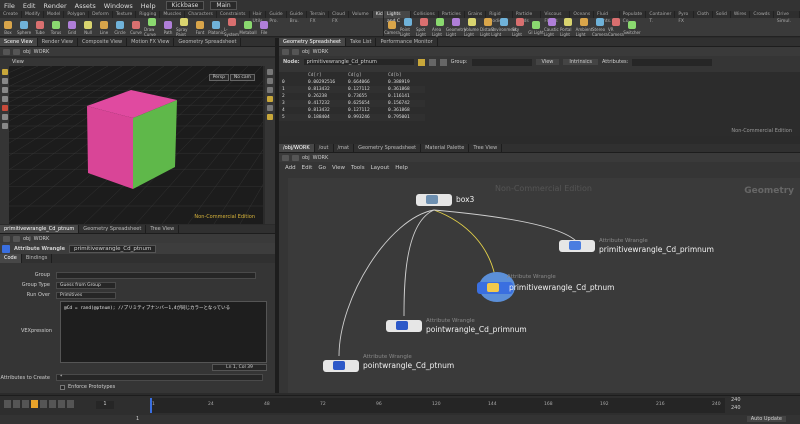  I want to click on shelf-tab: Particles, so click(452, 14).